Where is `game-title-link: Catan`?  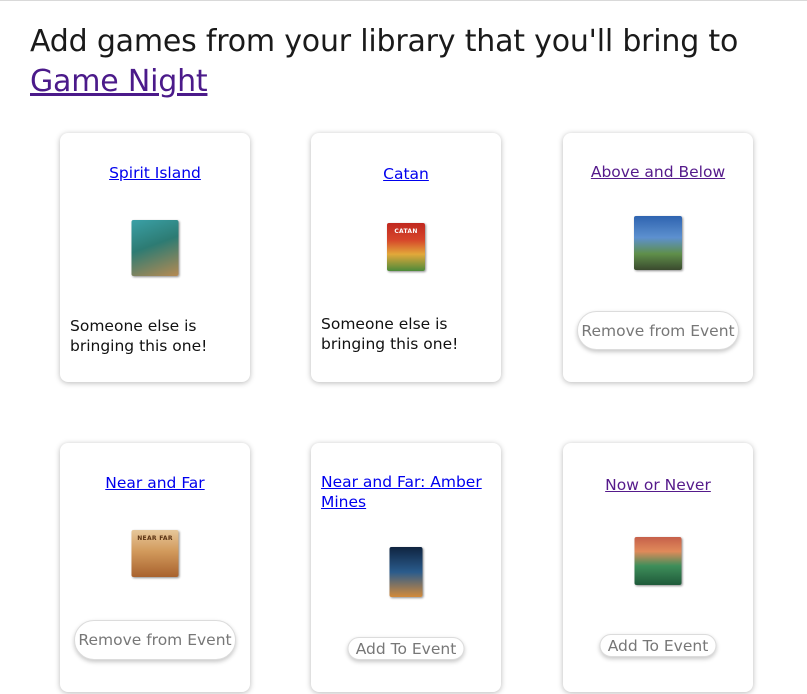 game-title-link: Catan is located at coordinates (406, 174).